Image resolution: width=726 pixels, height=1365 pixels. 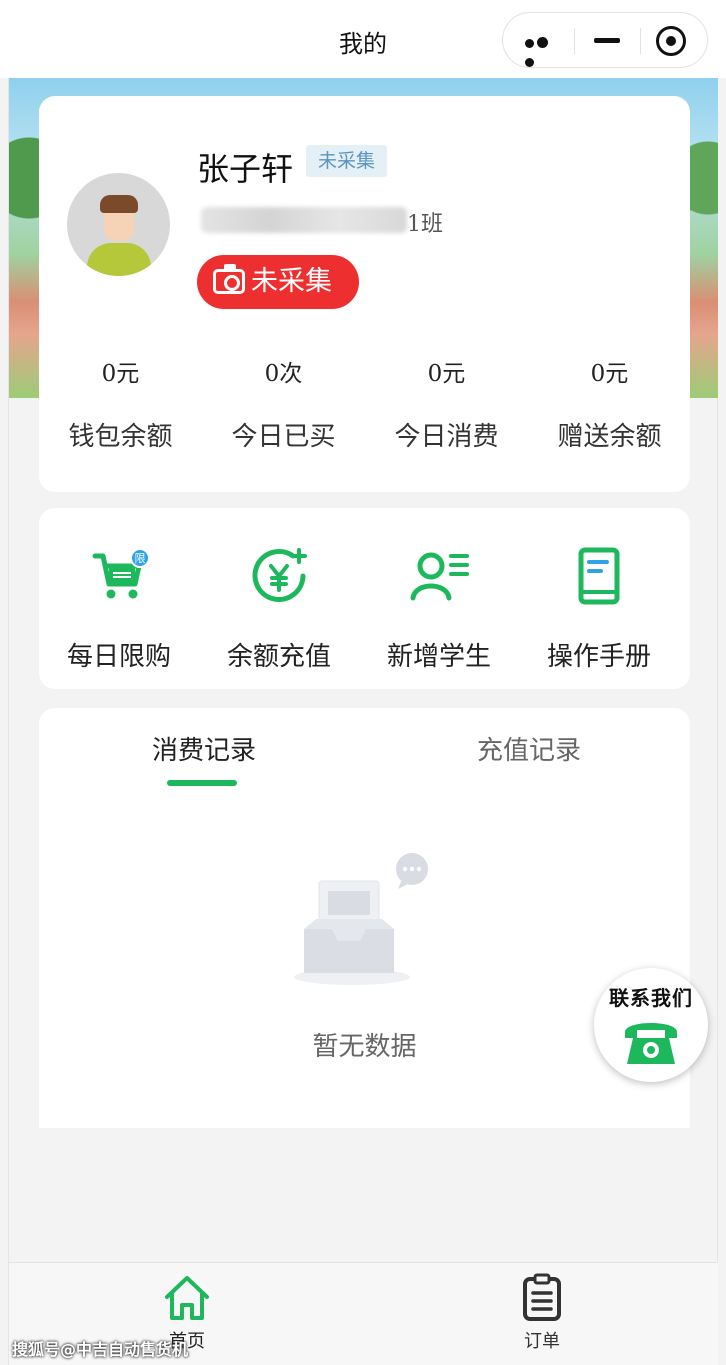 I want to click on stat-label: 钱包余额, so click(x=120, y=437).